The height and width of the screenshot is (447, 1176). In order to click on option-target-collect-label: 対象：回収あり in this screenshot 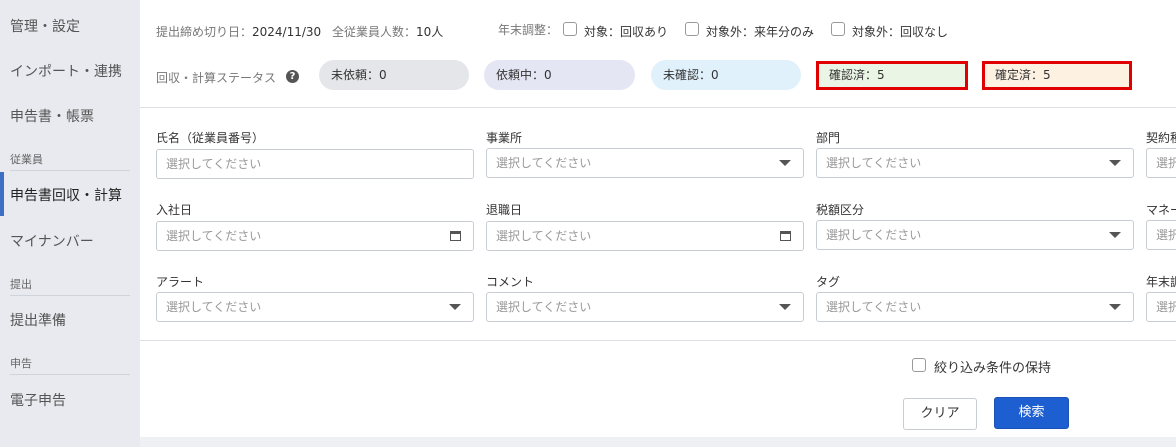, I will do `click(626, 31)`.